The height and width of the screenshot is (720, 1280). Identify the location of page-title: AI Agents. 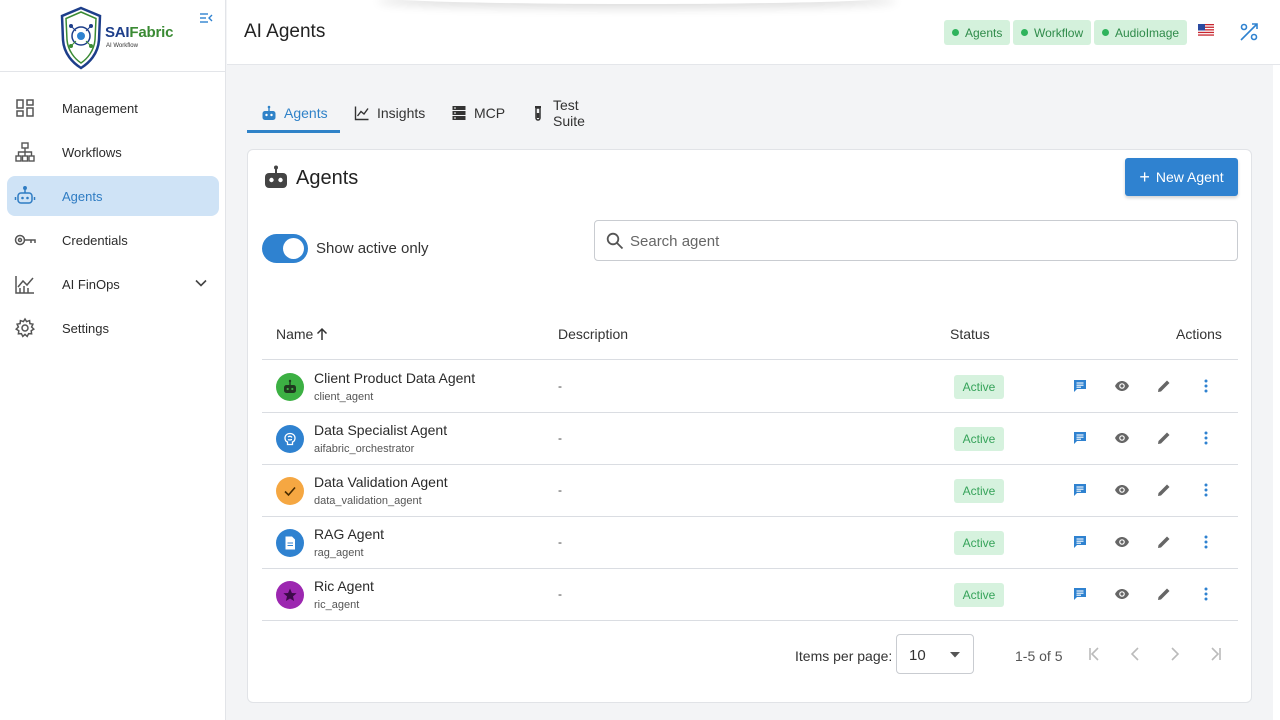
(285, 31).